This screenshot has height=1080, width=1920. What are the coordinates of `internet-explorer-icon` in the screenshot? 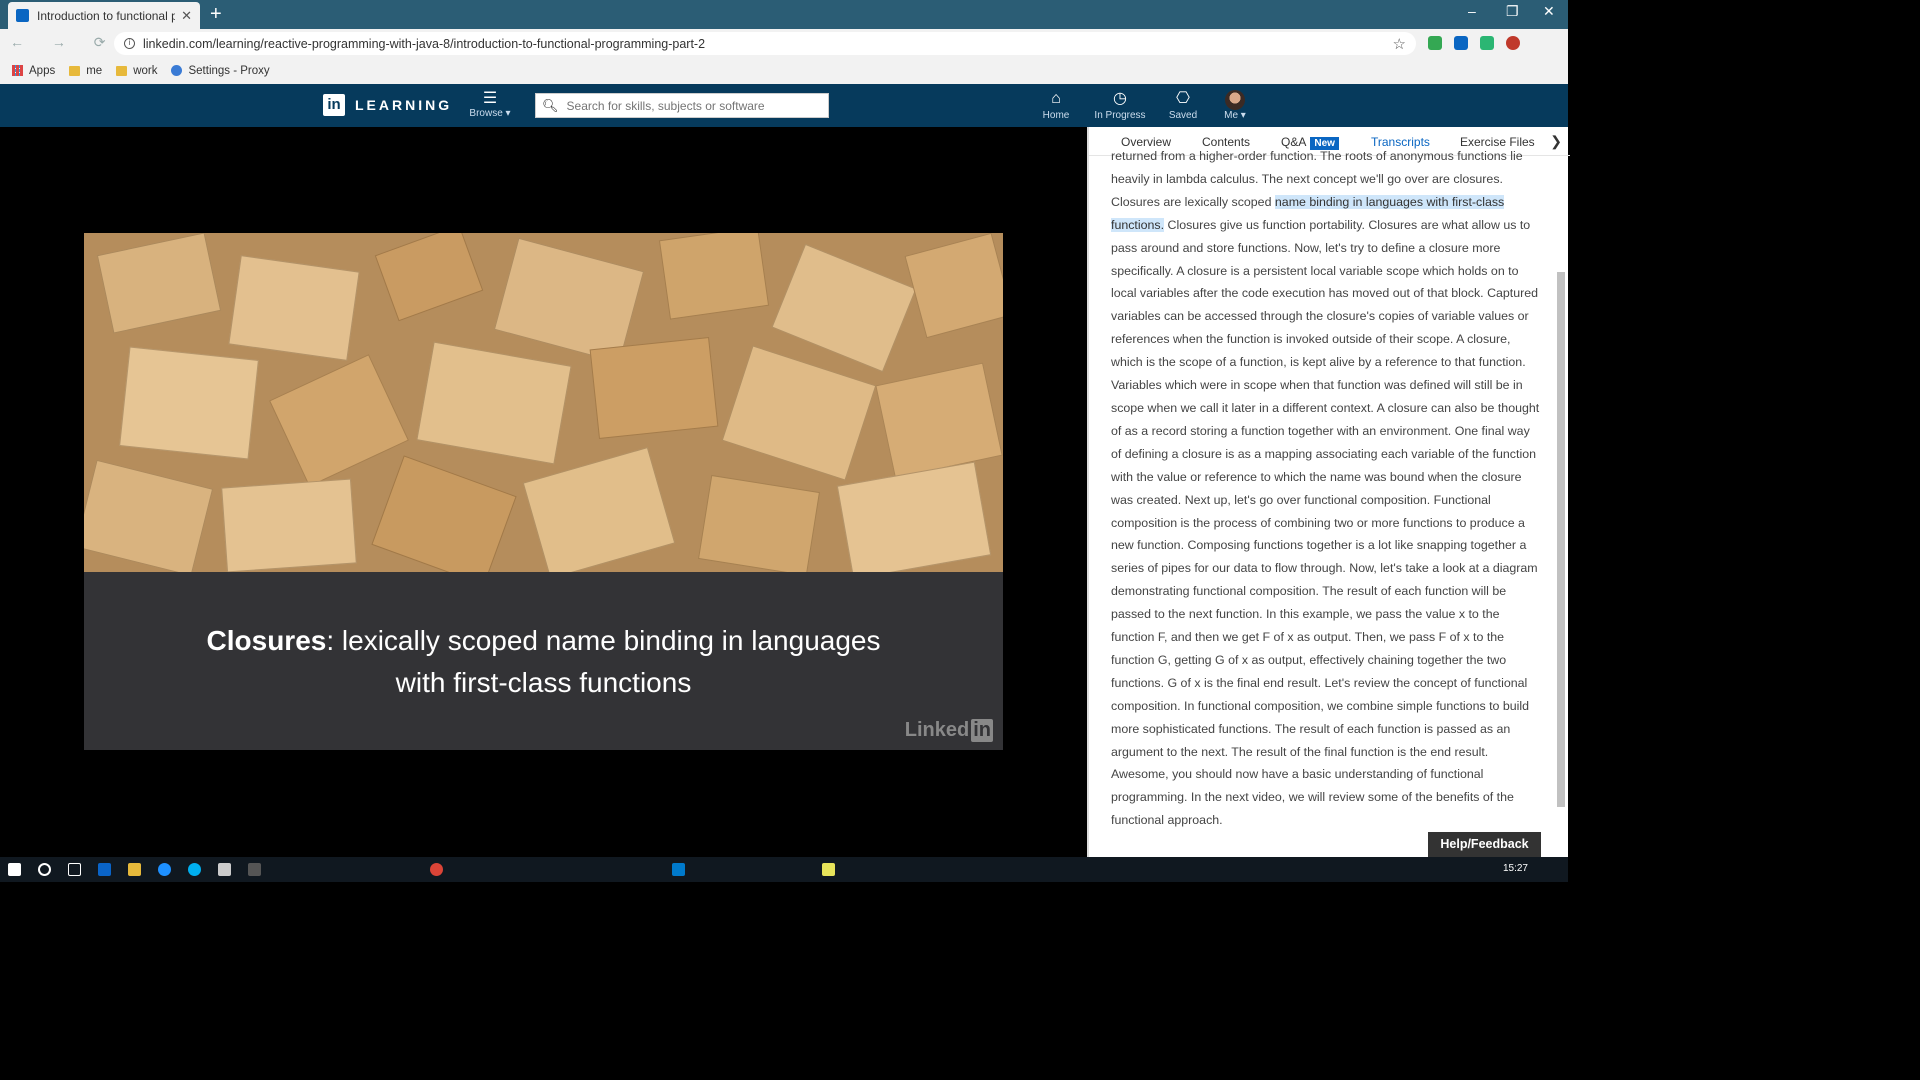 It's located at (164, 869).